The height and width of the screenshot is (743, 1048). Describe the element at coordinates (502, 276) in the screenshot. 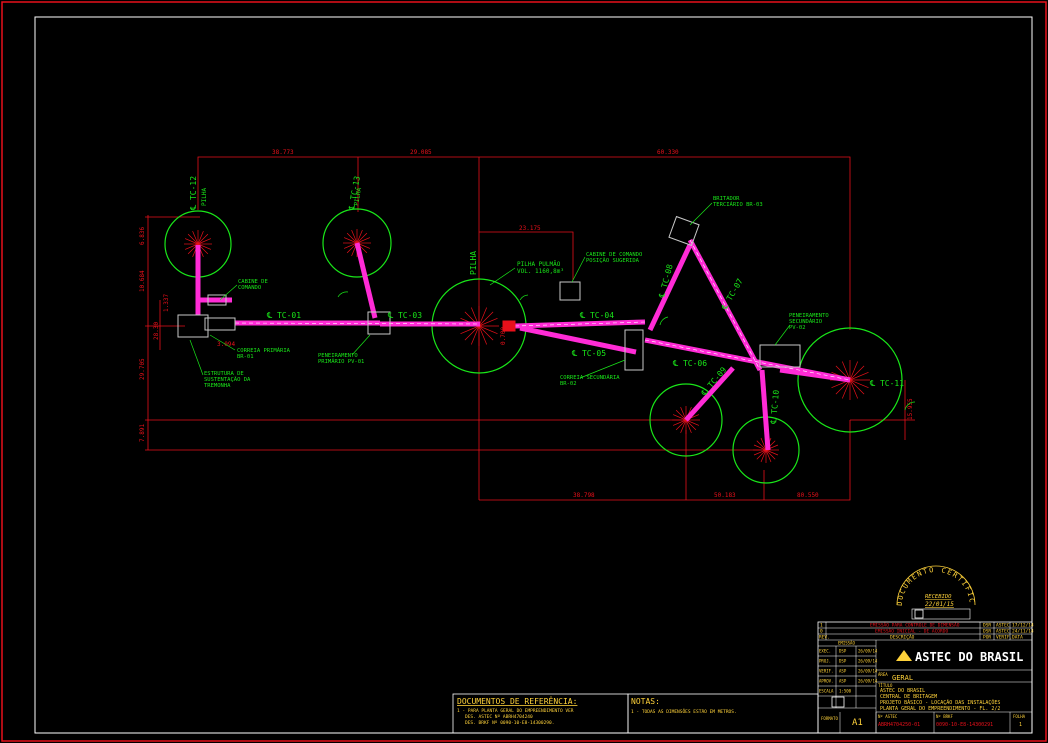

I see `leader-pulmao` at that location.